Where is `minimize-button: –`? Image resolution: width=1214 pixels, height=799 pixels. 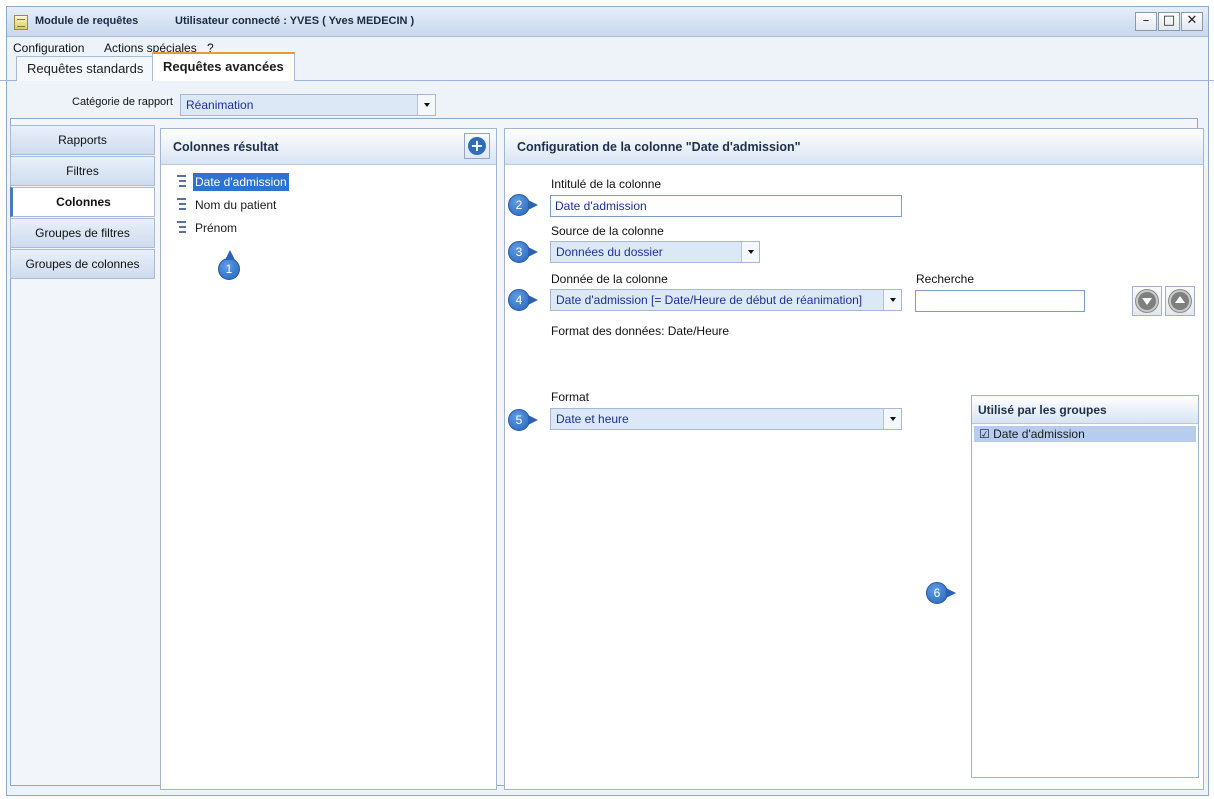 minimize-button: – is located at coordinates (1146, 21).